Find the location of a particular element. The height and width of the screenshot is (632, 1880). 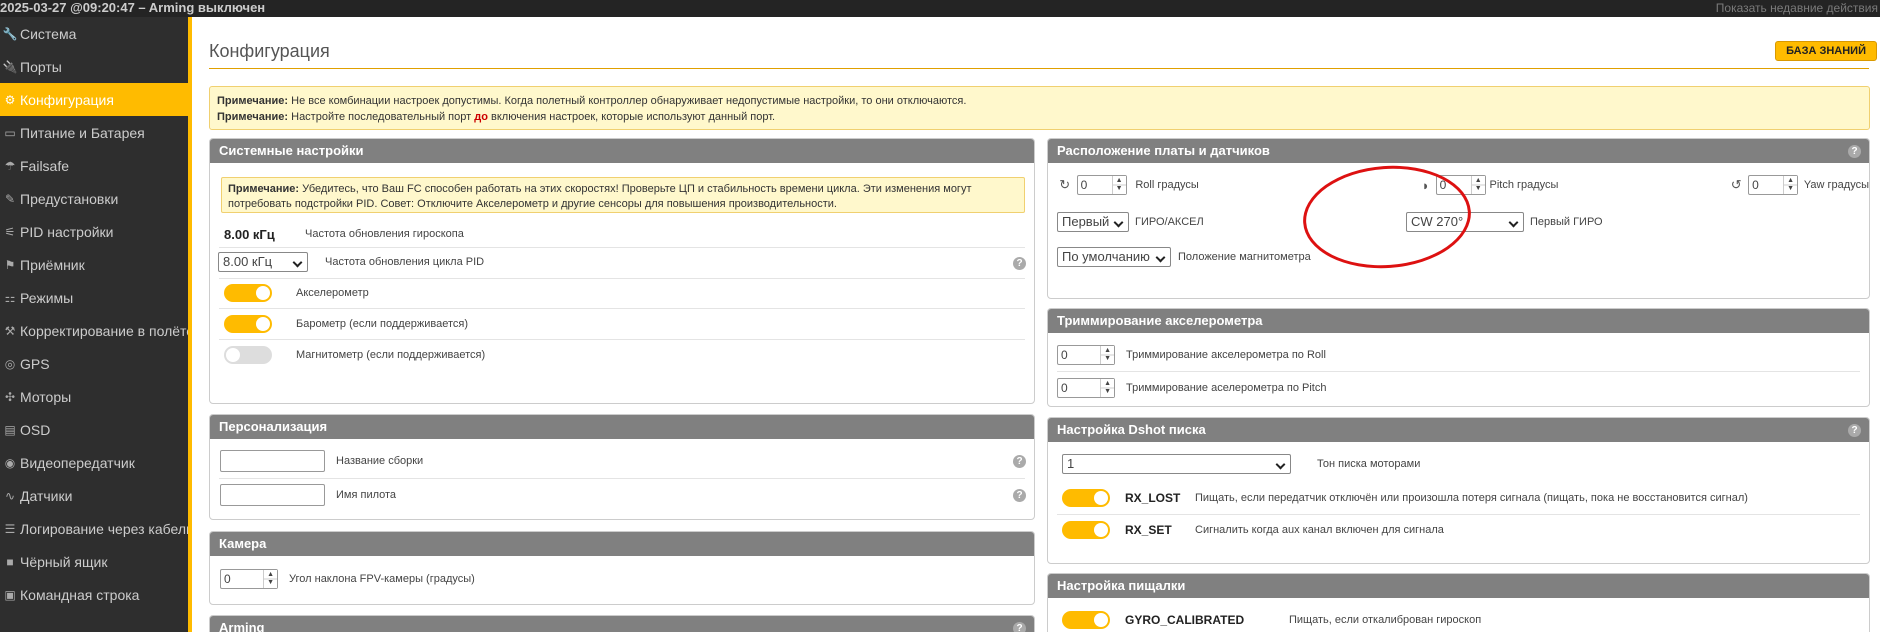

gps-icon: ◎ is located at coordinates (10, 363).